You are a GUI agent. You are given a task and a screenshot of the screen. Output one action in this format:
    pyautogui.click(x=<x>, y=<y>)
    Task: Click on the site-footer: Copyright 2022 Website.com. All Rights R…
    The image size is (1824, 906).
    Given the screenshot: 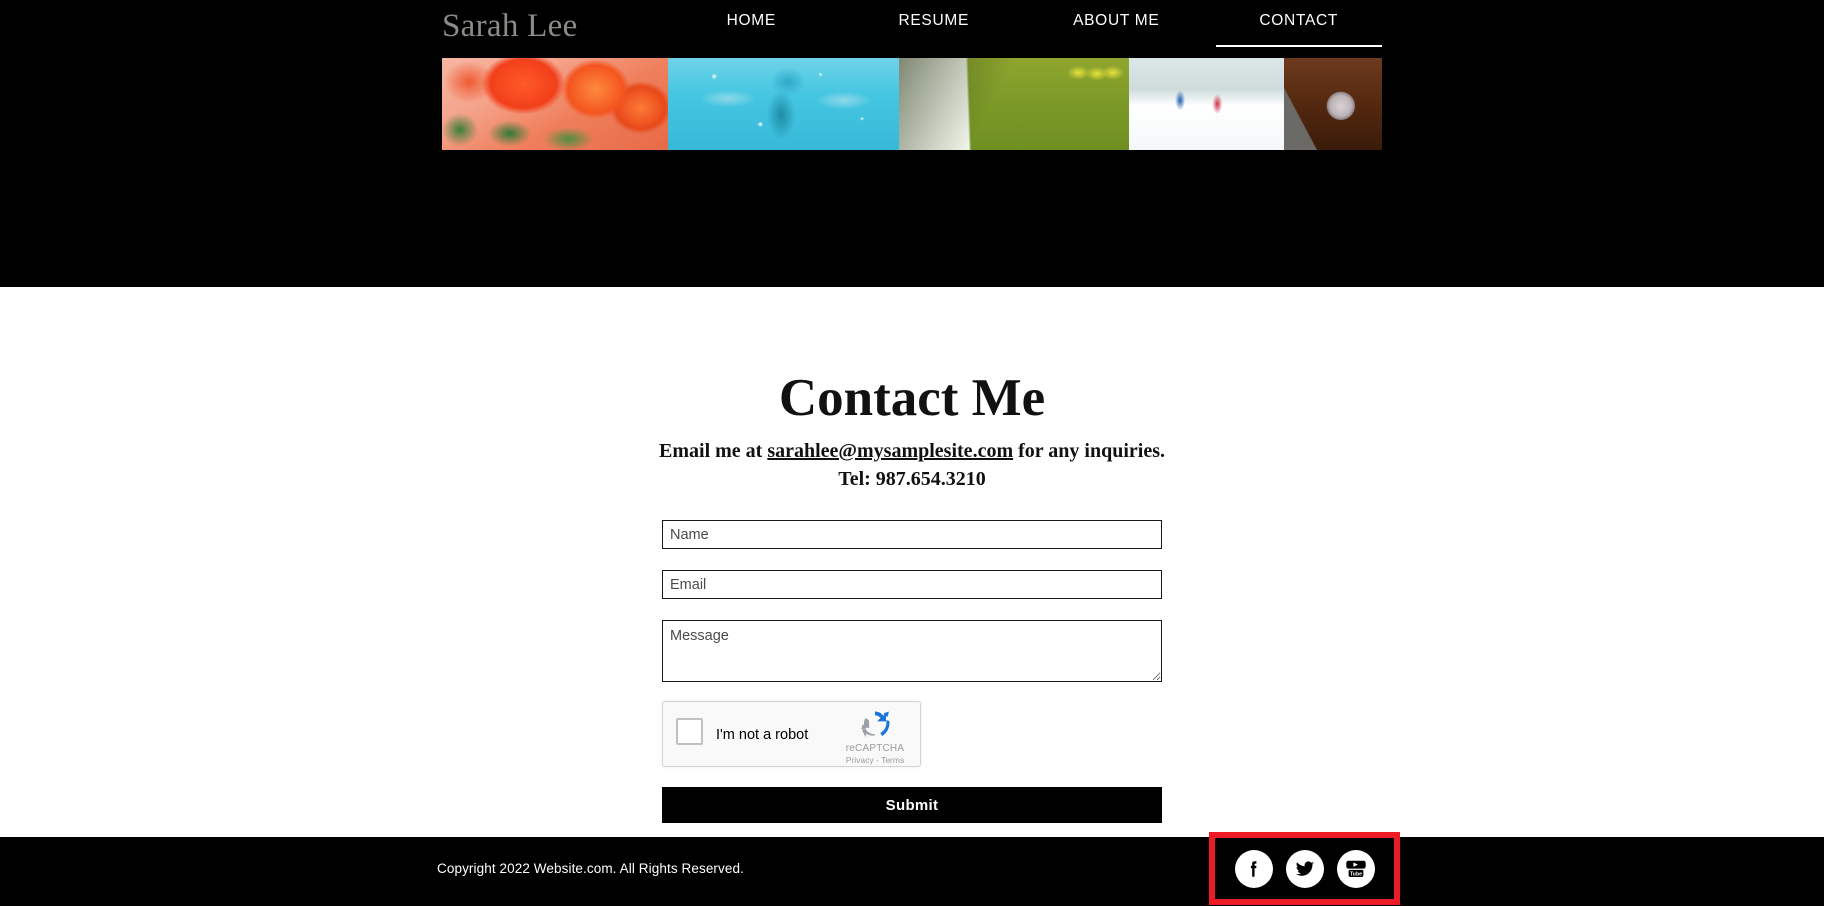 What is the action you would take?
    pyautogui.click(x=912, y=869)
    